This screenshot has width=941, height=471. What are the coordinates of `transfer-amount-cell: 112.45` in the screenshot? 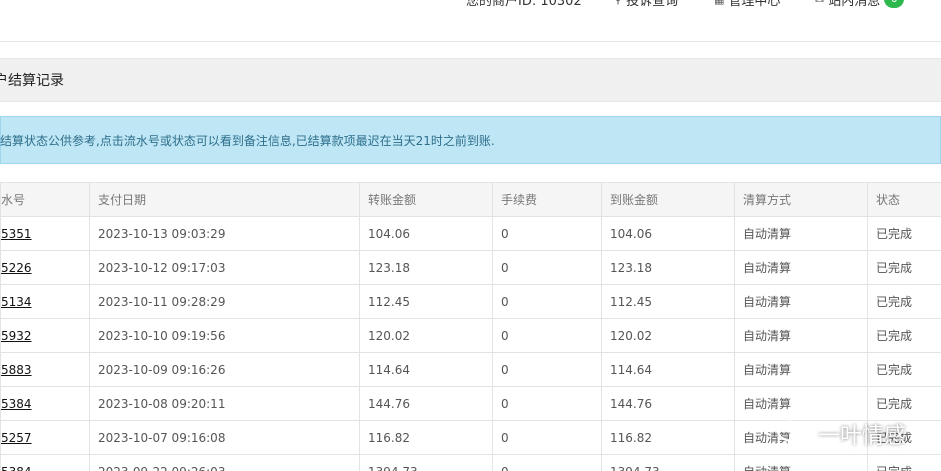 It's located at (426, 301).